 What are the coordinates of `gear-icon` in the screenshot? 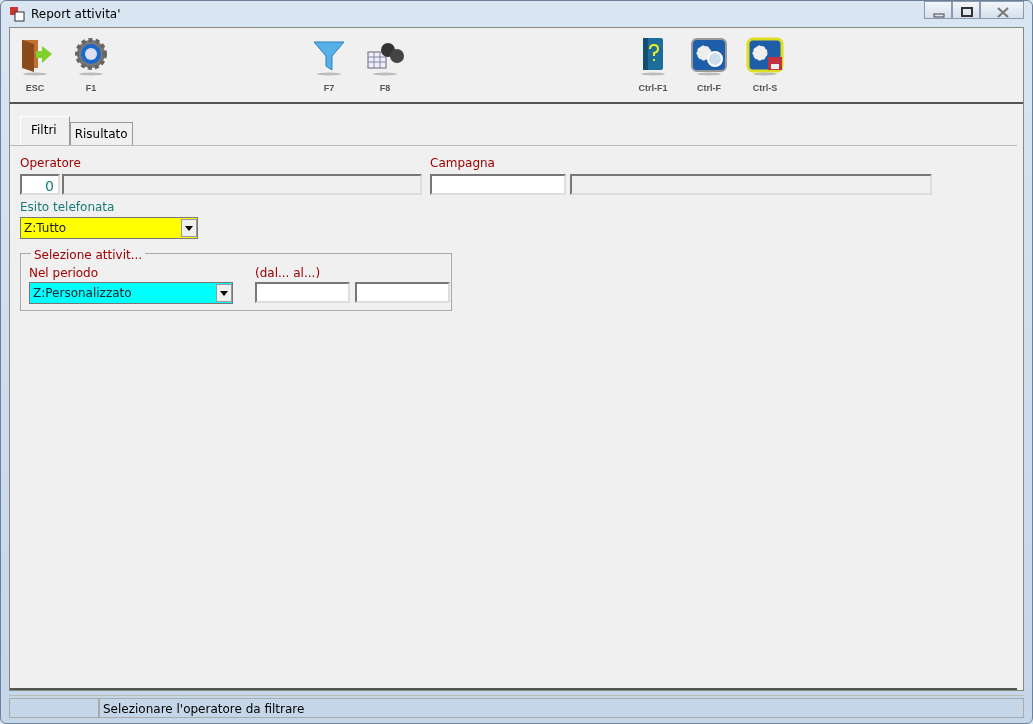 It's located at (91, 56).